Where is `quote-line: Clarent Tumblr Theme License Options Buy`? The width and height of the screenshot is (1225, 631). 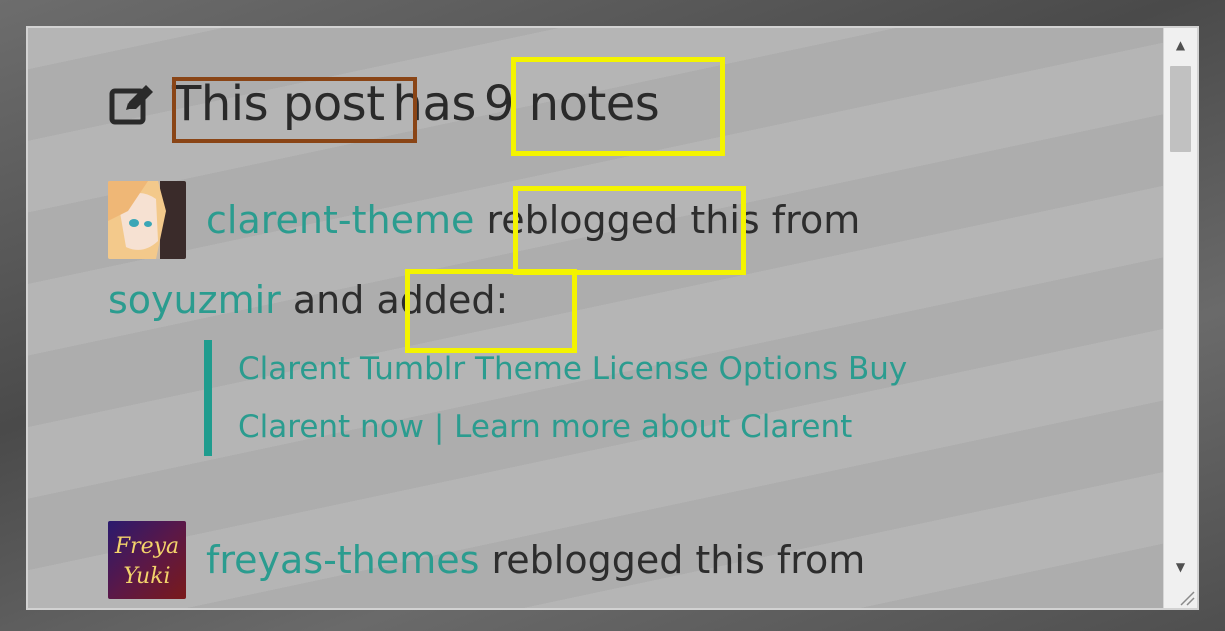 quote-line: Clarent Tumblr Theme License Options Buy is located at coordinates (658, 369).